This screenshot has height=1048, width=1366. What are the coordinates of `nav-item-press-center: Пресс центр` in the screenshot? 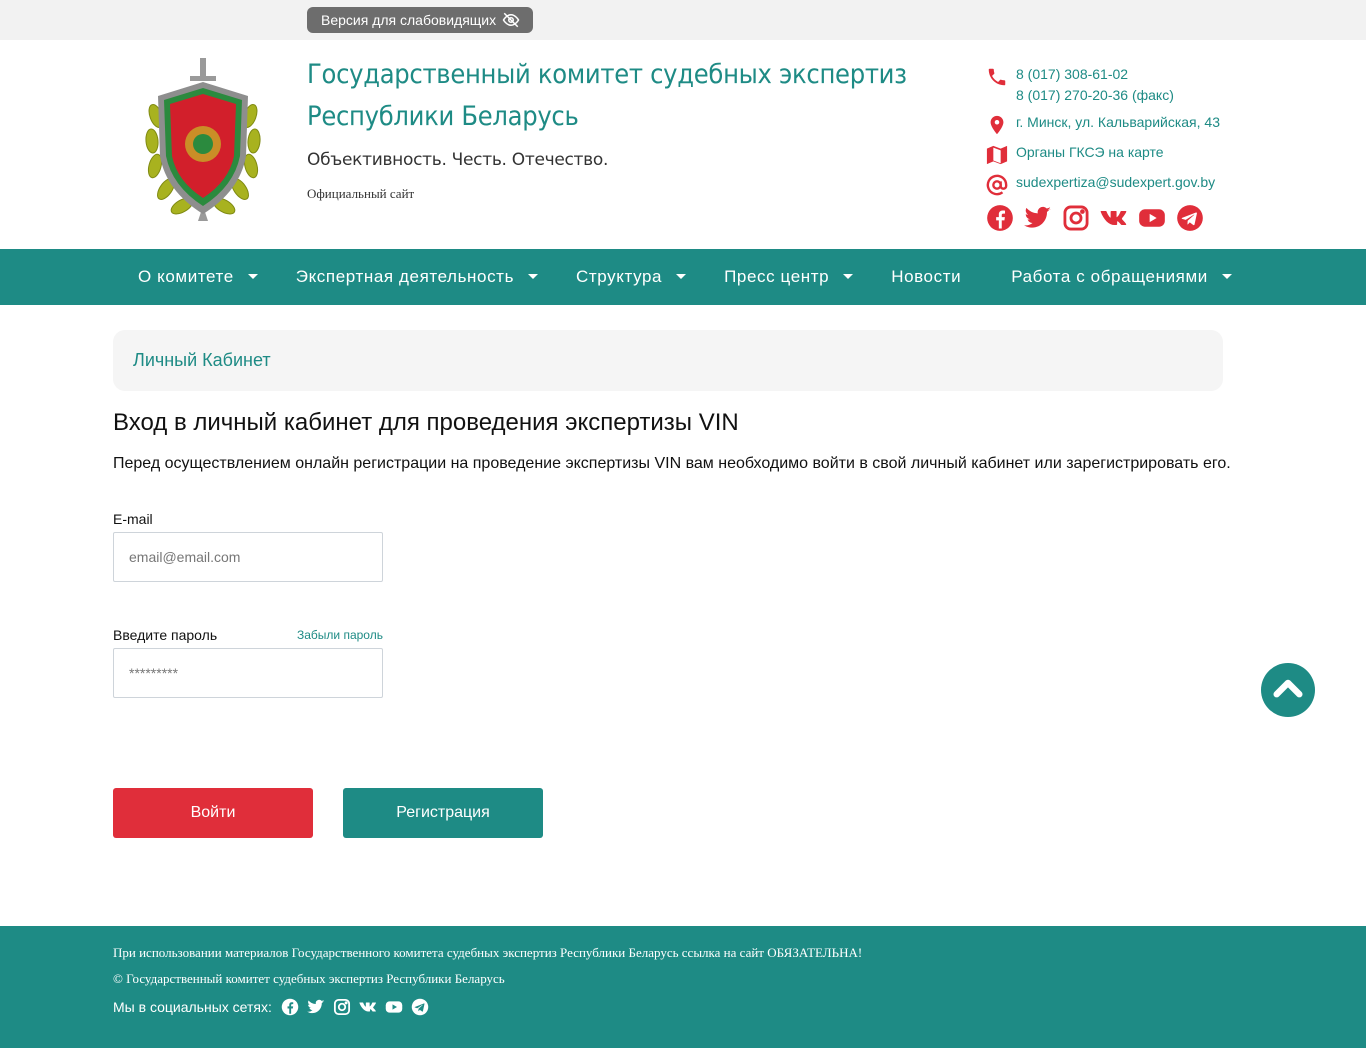 It's located at (789, 277).